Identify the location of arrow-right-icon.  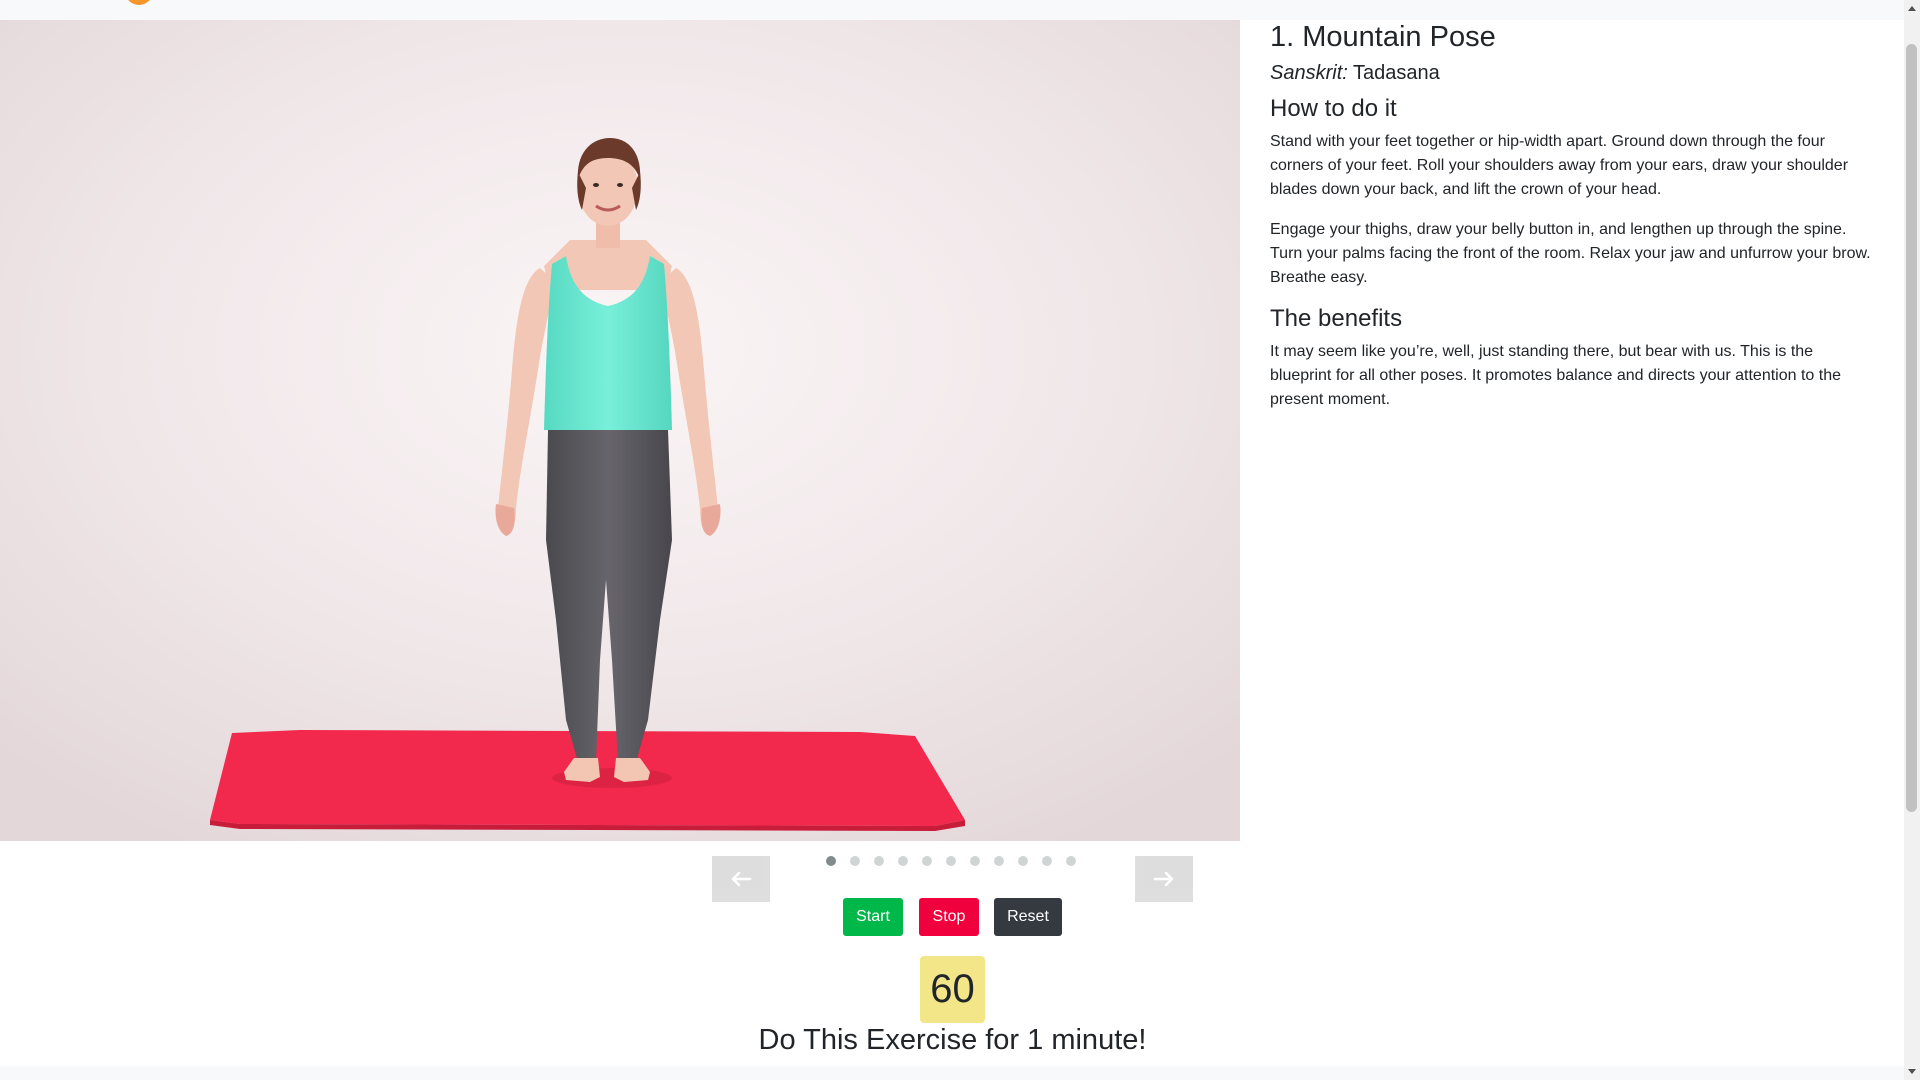
(1163, 879).